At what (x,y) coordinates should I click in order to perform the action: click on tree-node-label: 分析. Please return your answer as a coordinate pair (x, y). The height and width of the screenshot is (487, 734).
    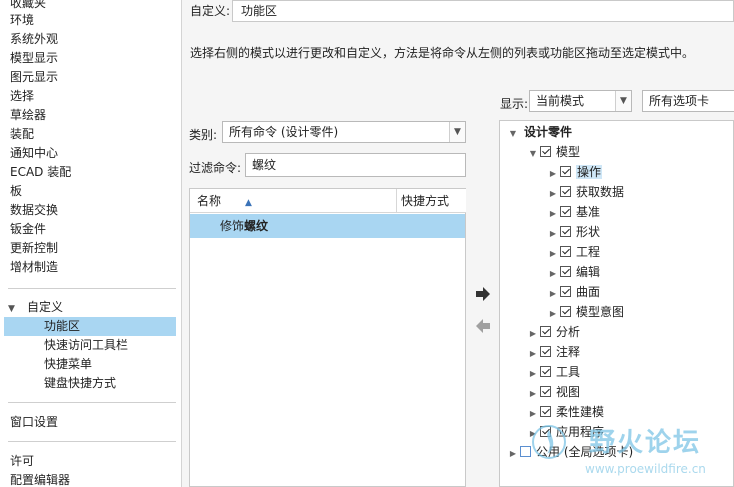
    Looking at the image, I should click on (568, 332).